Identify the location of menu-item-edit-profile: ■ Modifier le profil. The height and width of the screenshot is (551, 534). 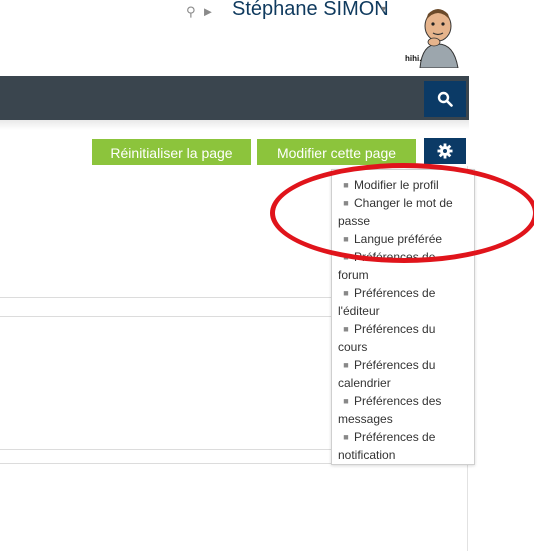
(403, 185).